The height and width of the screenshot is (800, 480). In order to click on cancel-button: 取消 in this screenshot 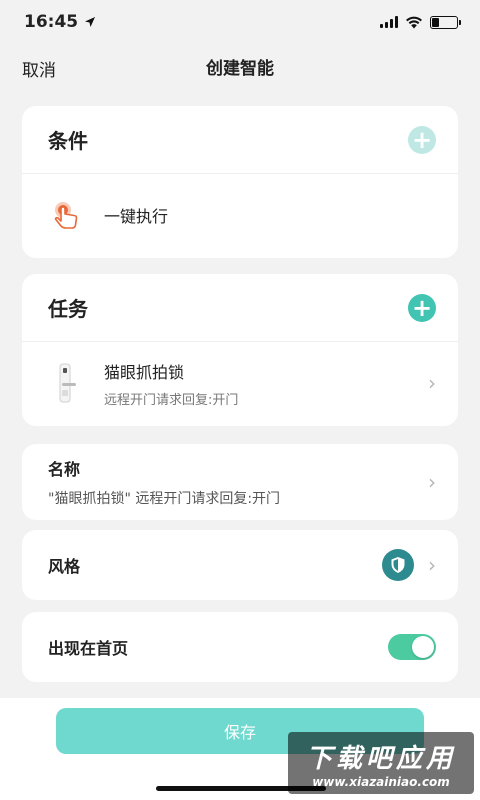, I will do `click(39, 68)`.